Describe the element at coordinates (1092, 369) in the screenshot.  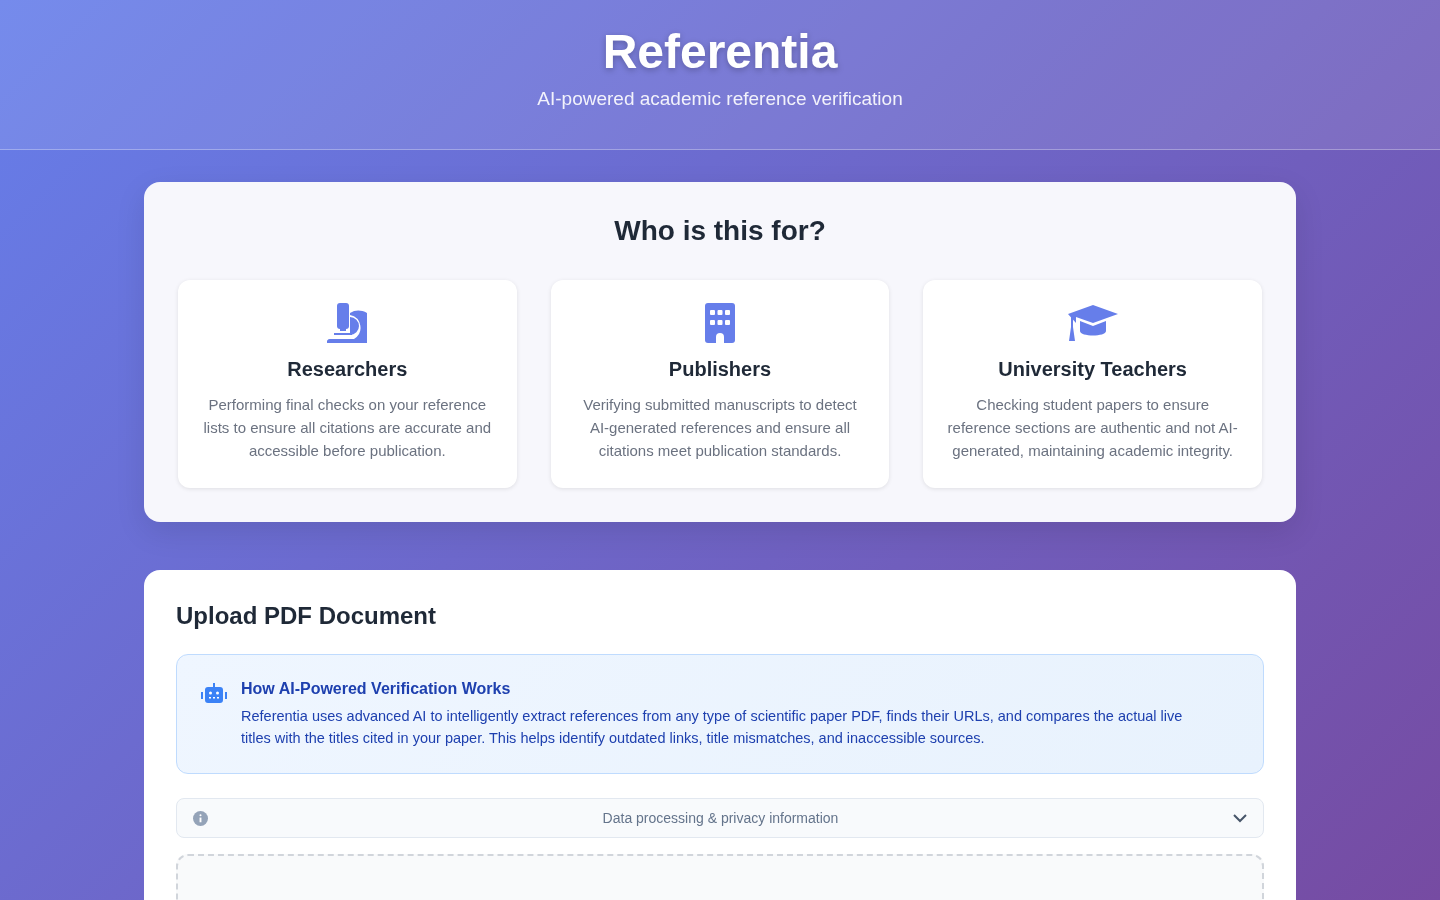
I see `card-title: University Teachers` at that location.